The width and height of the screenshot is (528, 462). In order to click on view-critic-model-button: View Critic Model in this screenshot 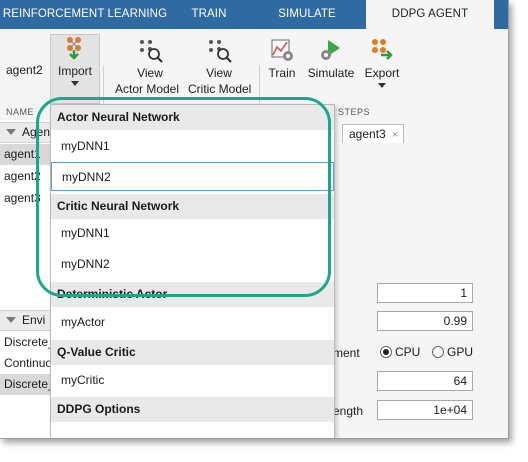, I will do `click(220, 67)`.